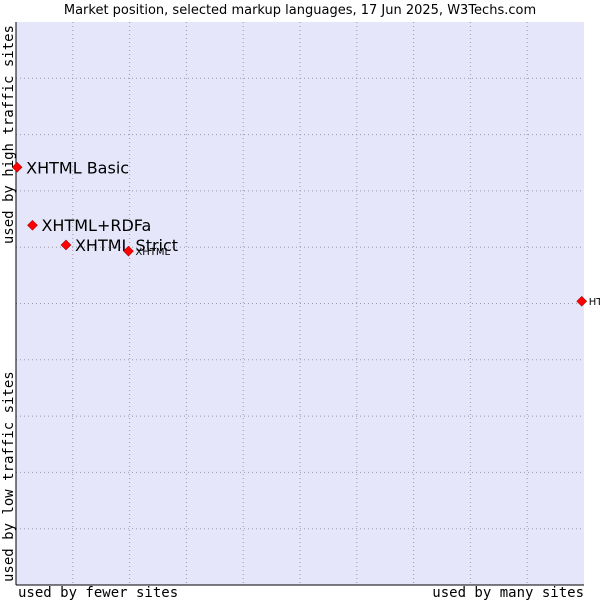 The image size is (600, 600). Describe the element at coordinates (9, 134) in the screenshot. I see `y-axis-label-top: used by high traffic sites` at that location.